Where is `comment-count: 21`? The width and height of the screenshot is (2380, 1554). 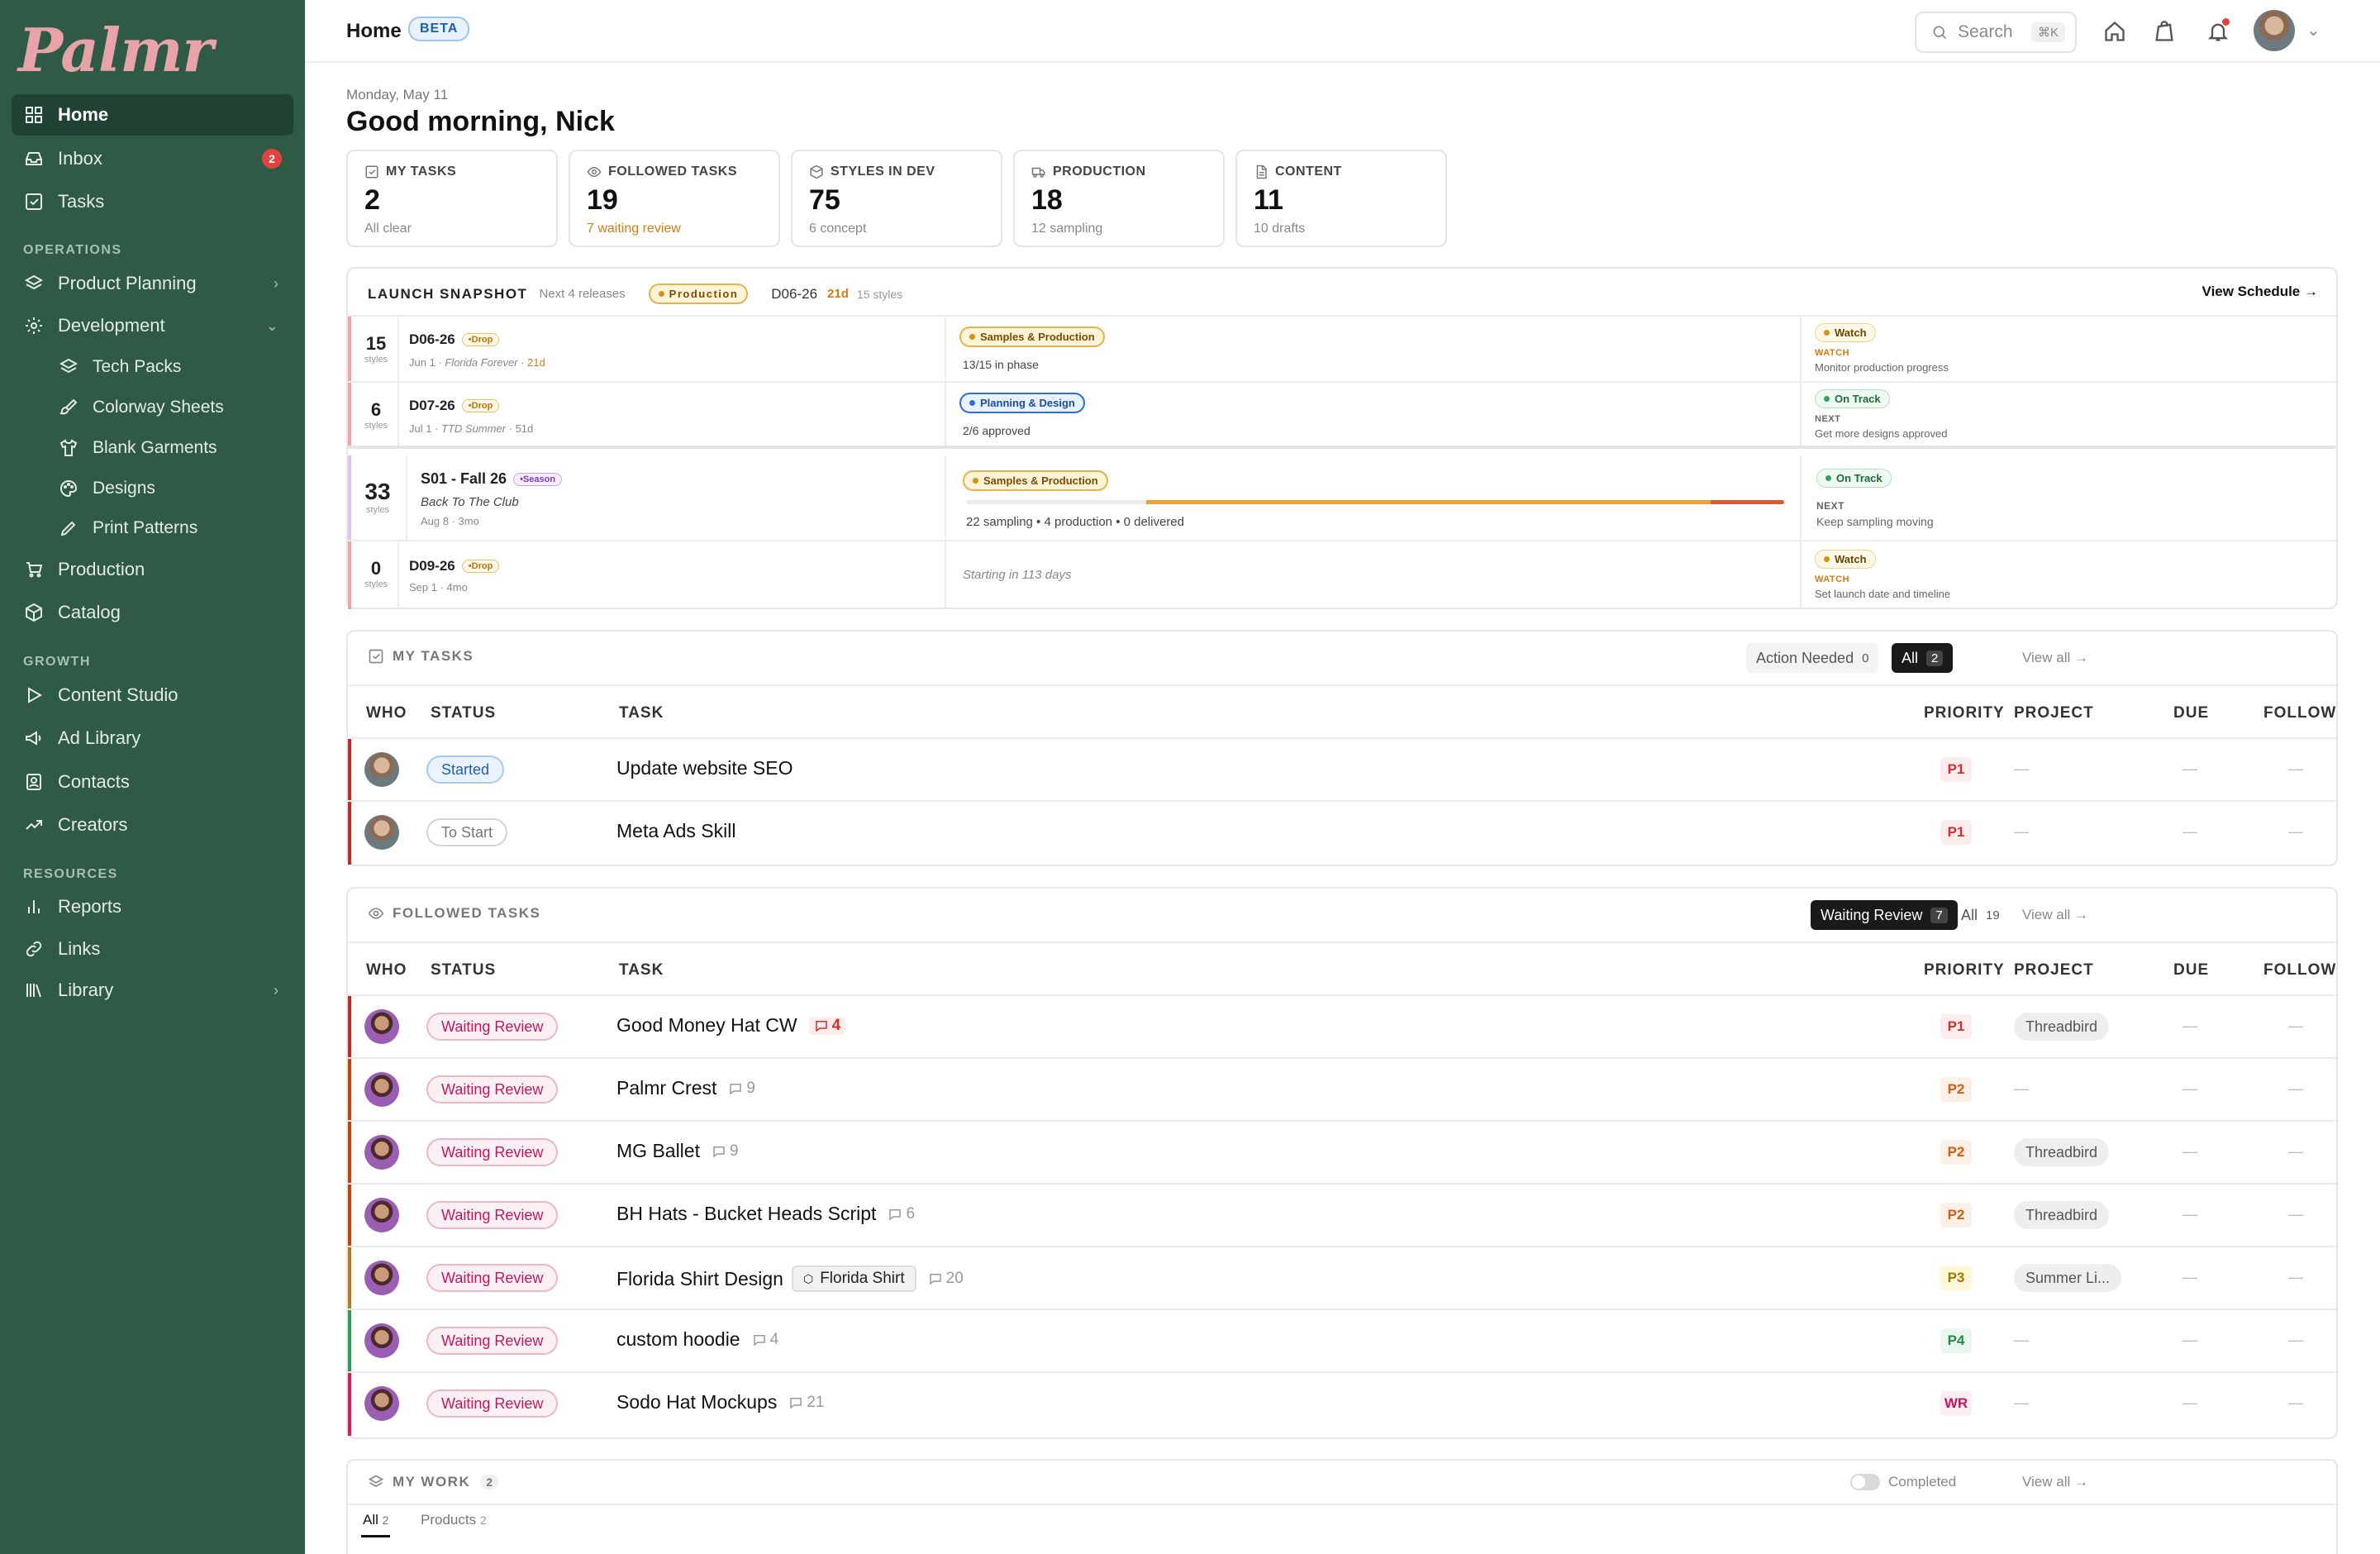 comment-count: 21 is located at coordinates (806, 1403).